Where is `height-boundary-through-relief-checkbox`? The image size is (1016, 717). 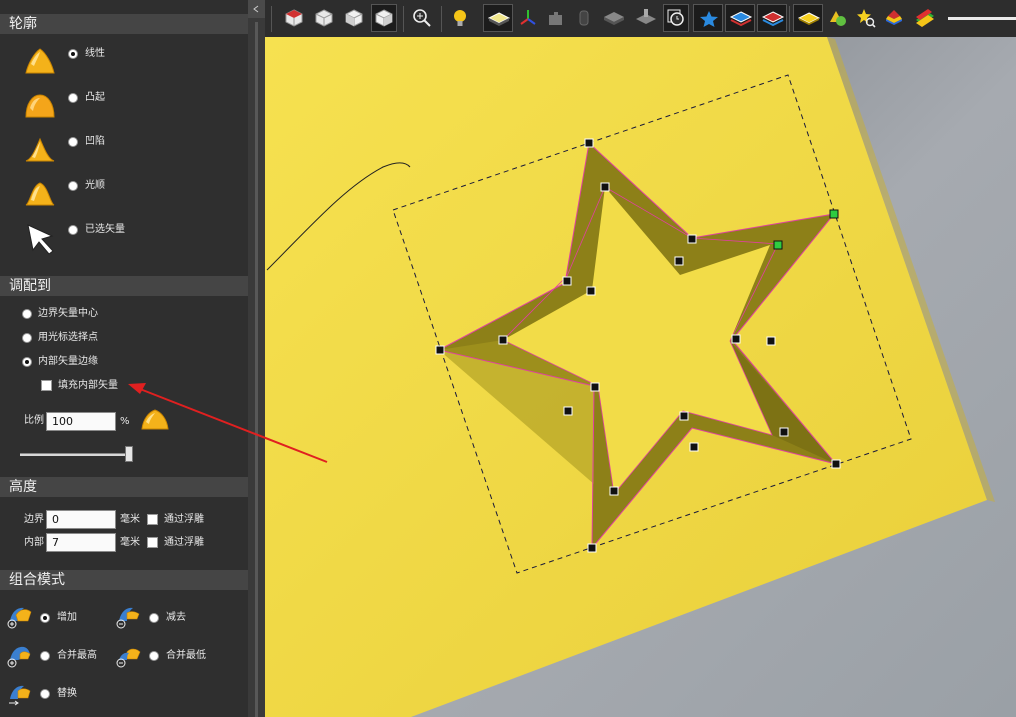 height-boundary-through-relief-checkbox is located at coordinates (152, 519).